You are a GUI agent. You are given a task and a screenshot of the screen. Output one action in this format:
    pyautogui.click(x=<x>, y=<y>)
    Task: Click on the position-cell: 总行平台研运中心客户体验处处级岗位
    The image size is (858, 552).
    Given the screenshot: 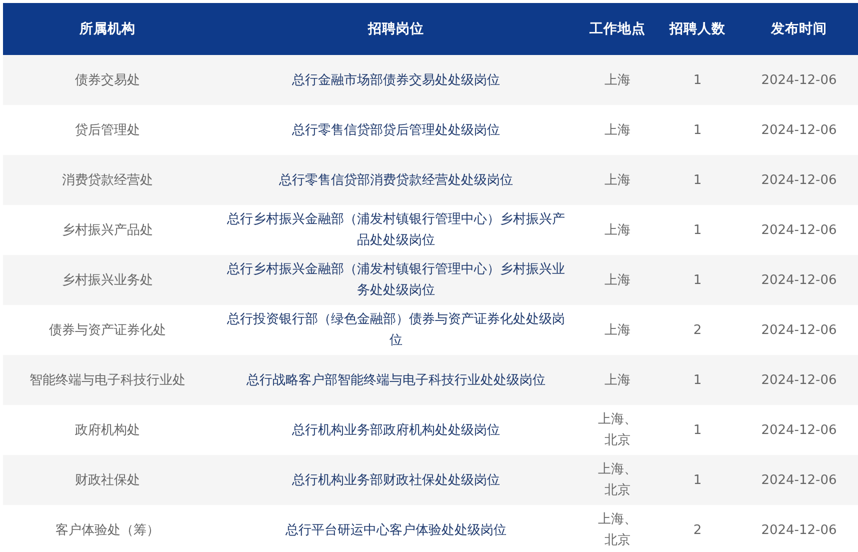 What is the action you would take?
    pyautogui.click(x=396, y=528)
    